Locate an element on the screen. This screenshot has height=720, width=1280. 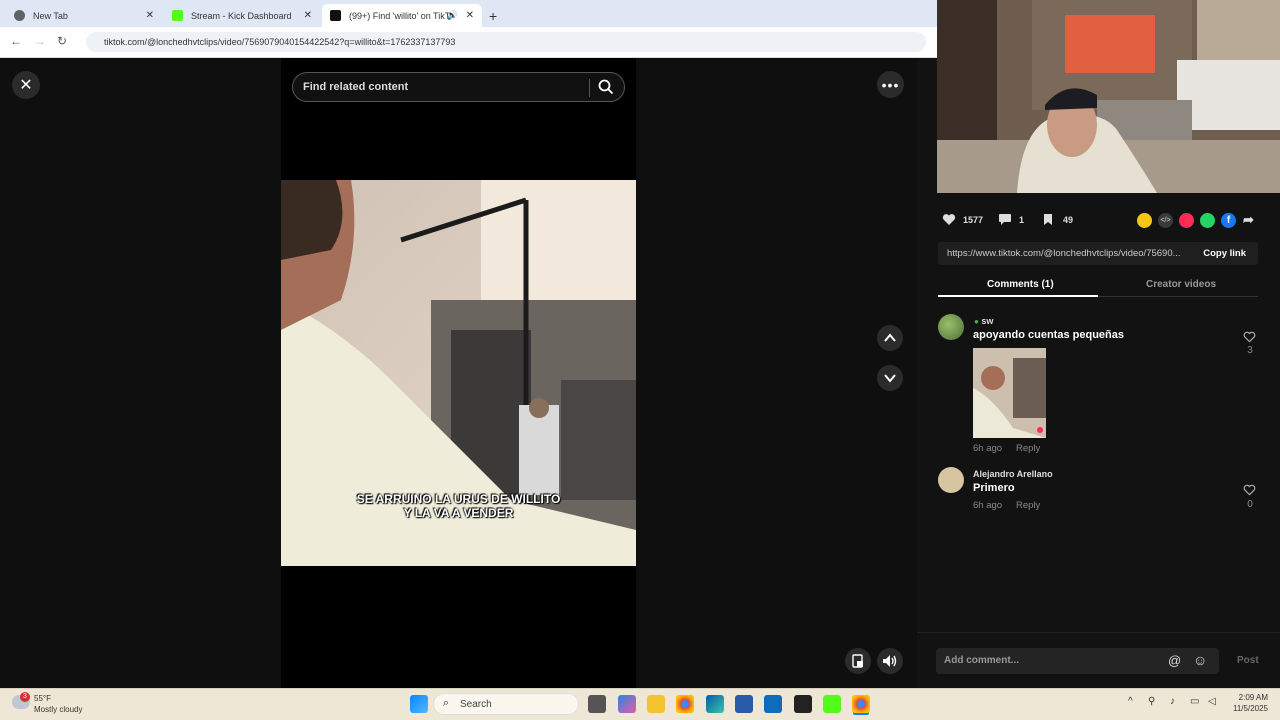
speaker-icon: ◁ is located at coordinates (1212, 701).